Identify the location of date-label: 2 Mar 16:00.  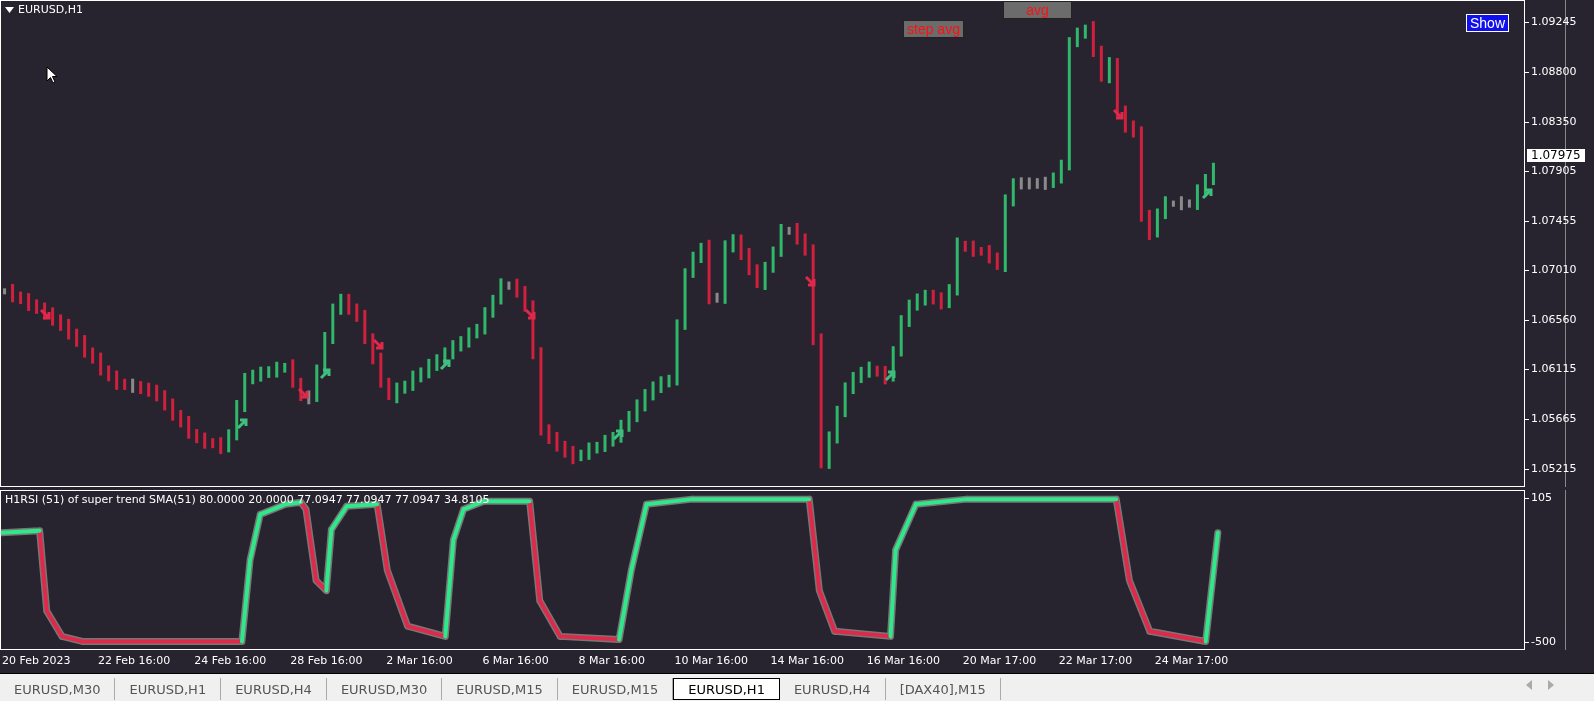
(419, 660).